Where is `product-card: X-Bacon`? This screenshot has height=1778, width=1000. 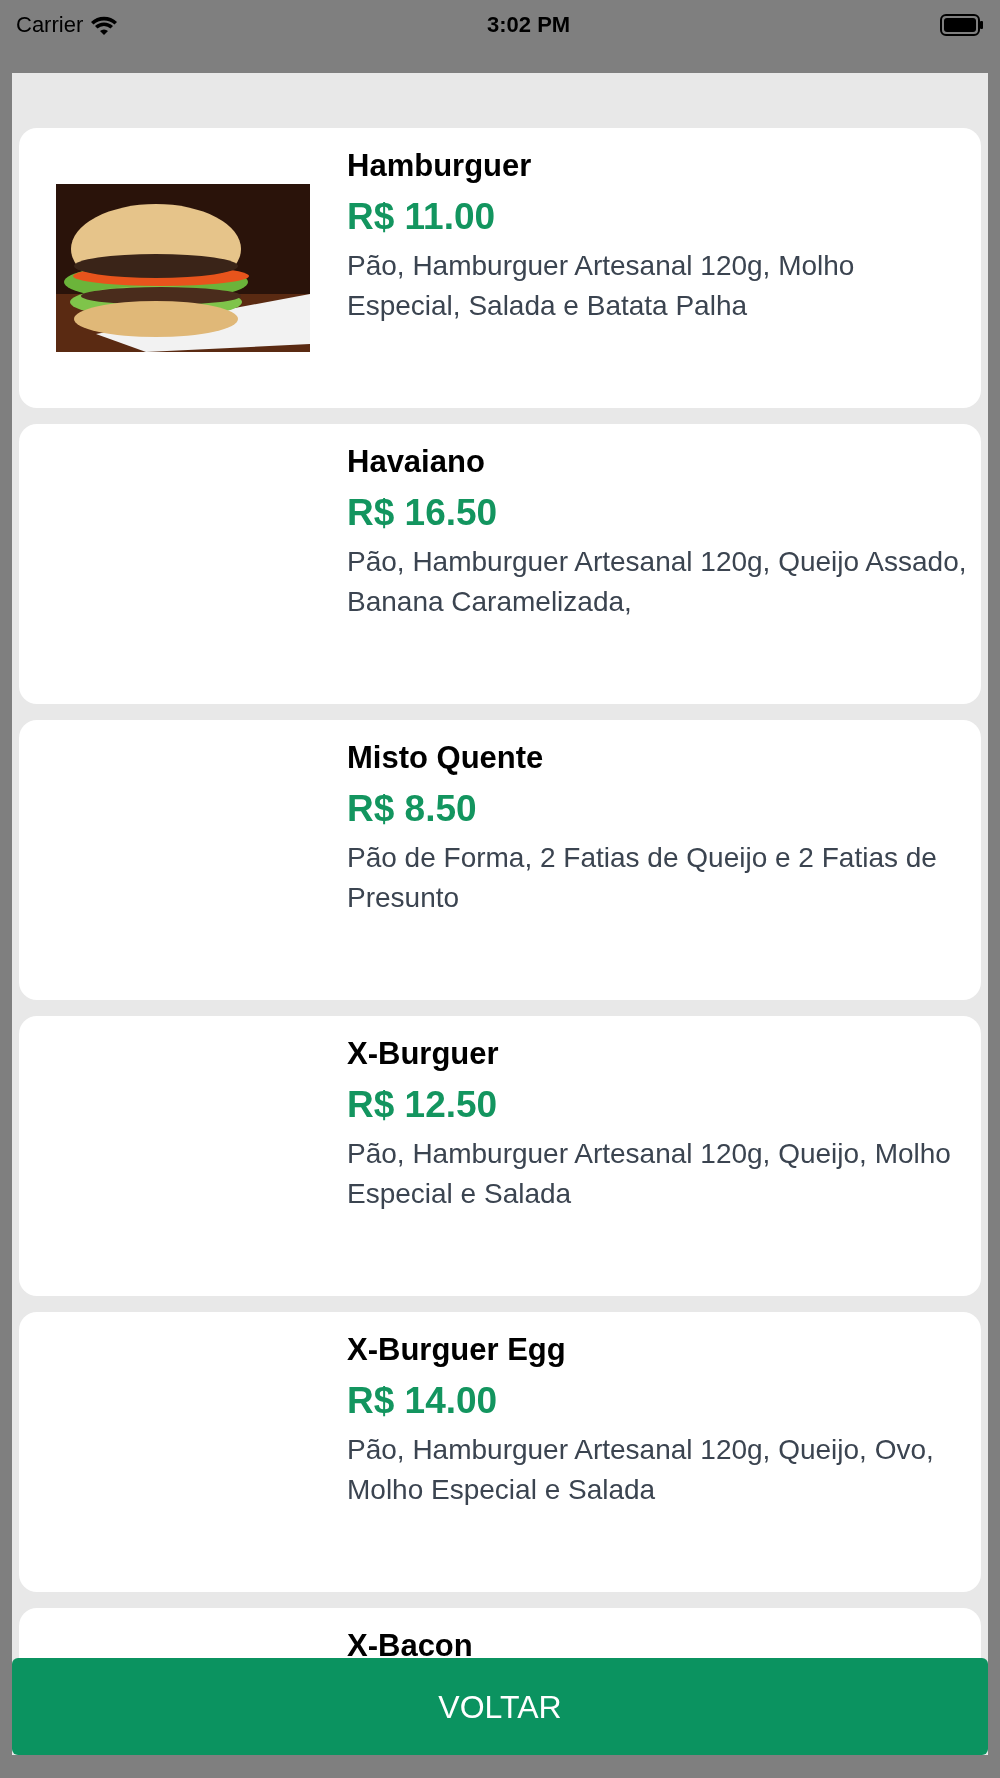
product-card: X-Bacon is located at coordinates (500, 1633).